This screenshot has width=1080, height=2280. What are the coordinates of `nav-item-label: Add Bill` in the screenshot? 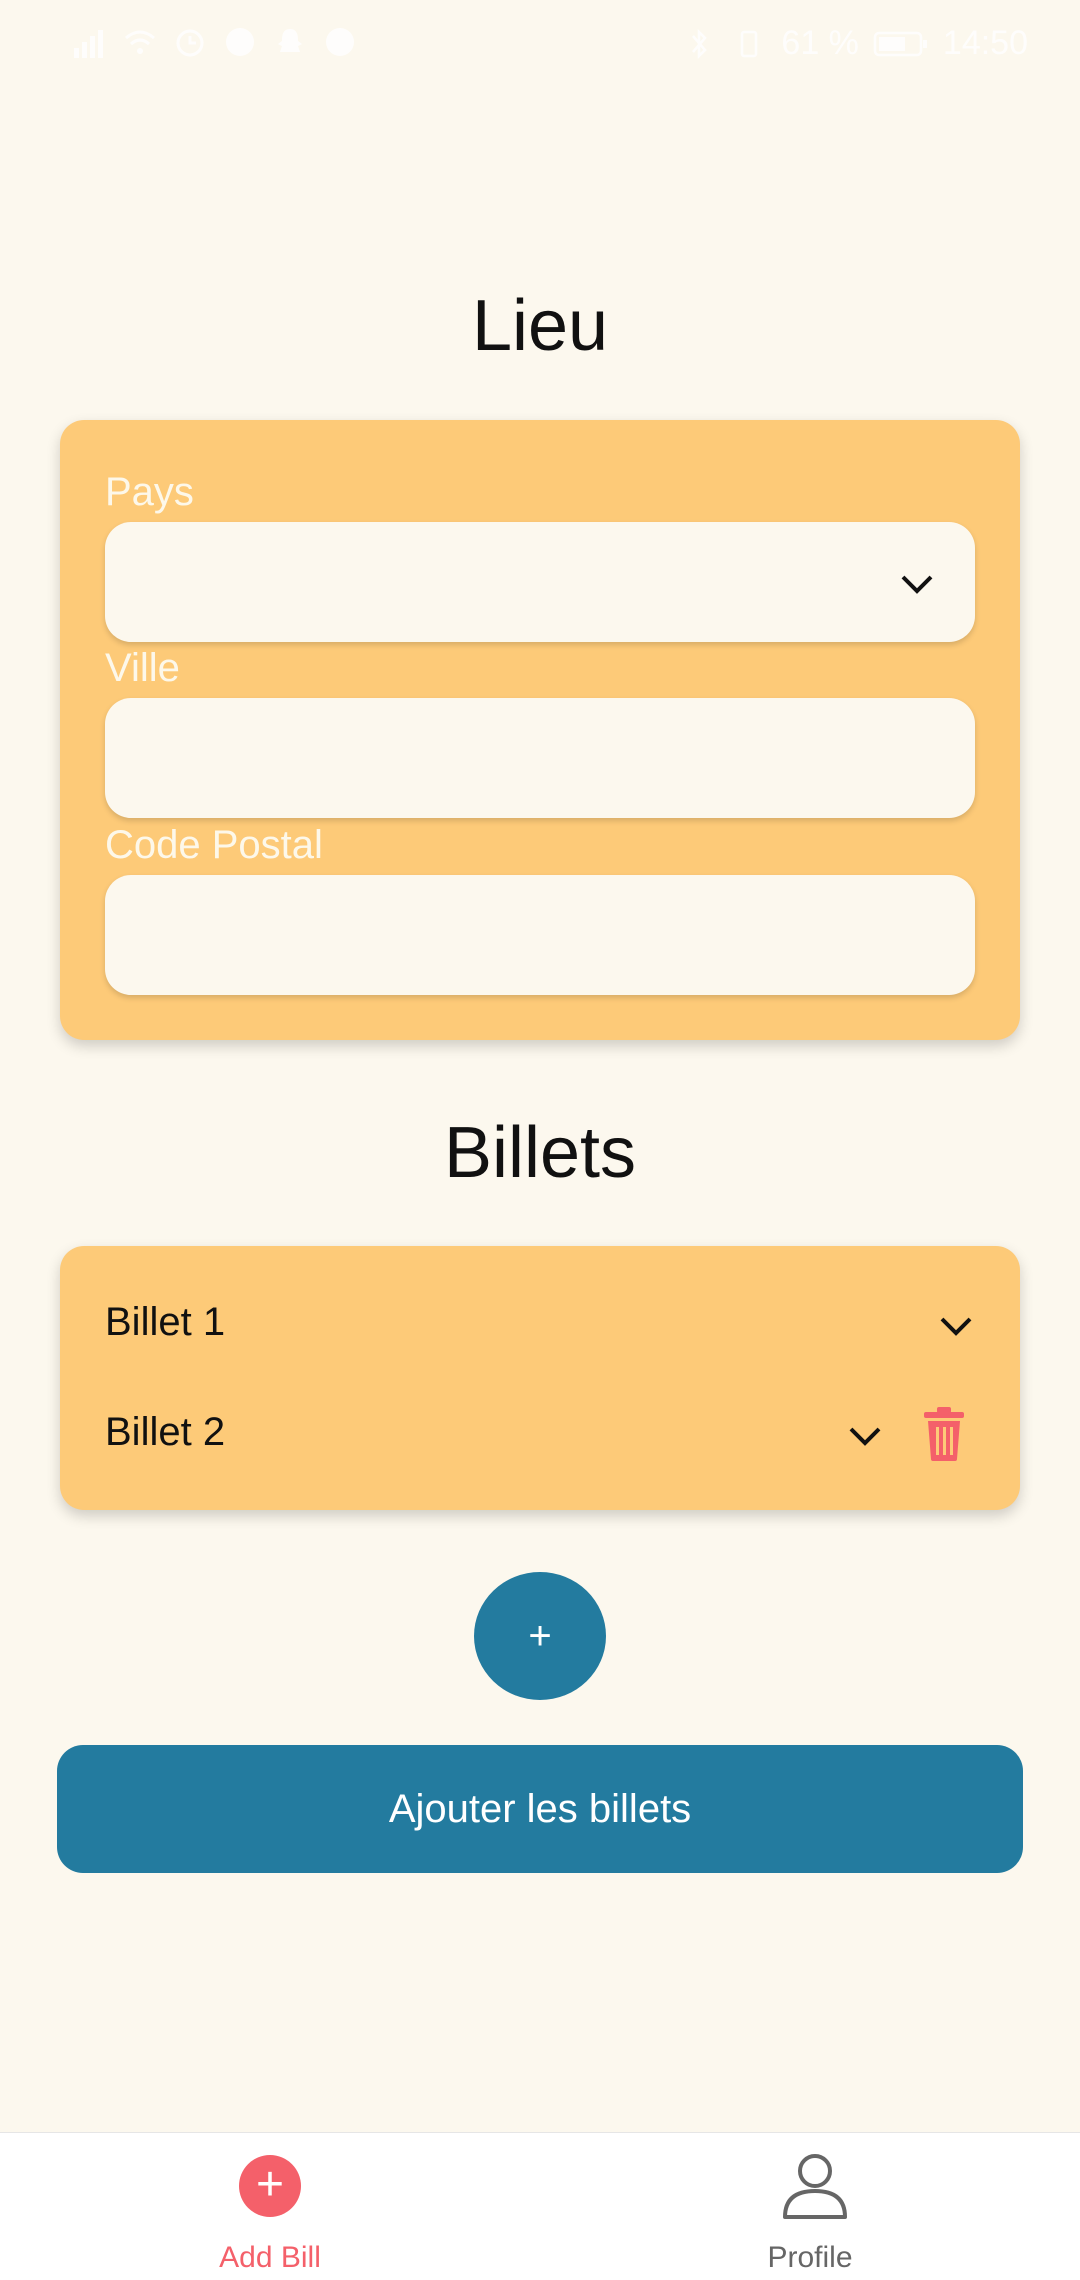 It's located at (270, 2257).